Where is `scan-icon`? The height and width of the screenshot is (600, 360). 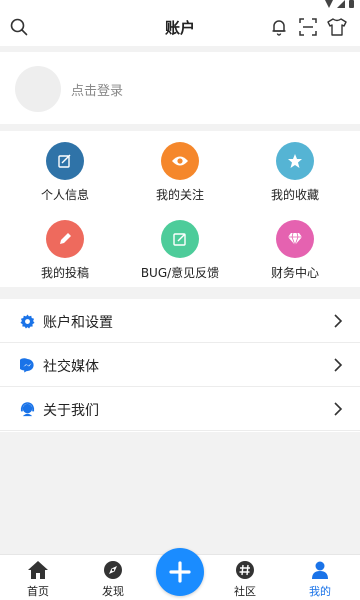
scan-icon is located at coordinates (308, 27).